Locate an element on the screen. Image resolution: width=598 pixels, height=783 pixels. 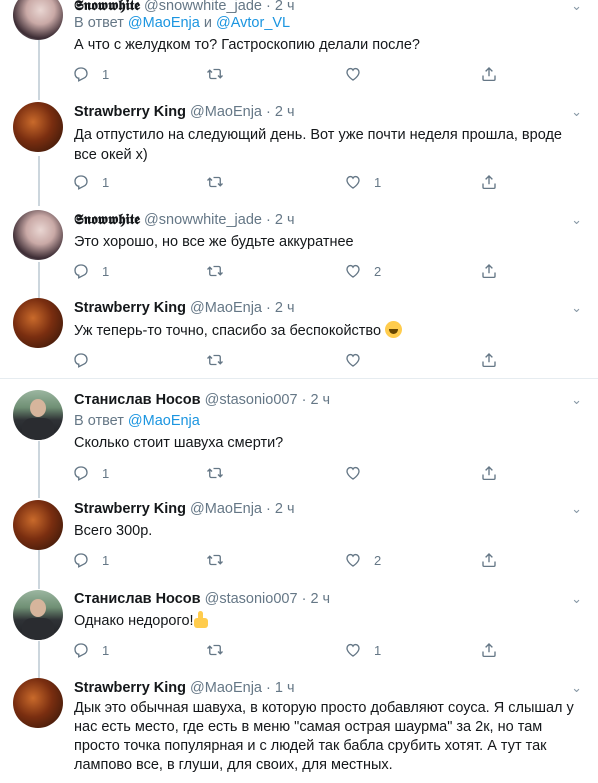
tweet-text-row: Однако недорого! is located at coordinates (329, 621).